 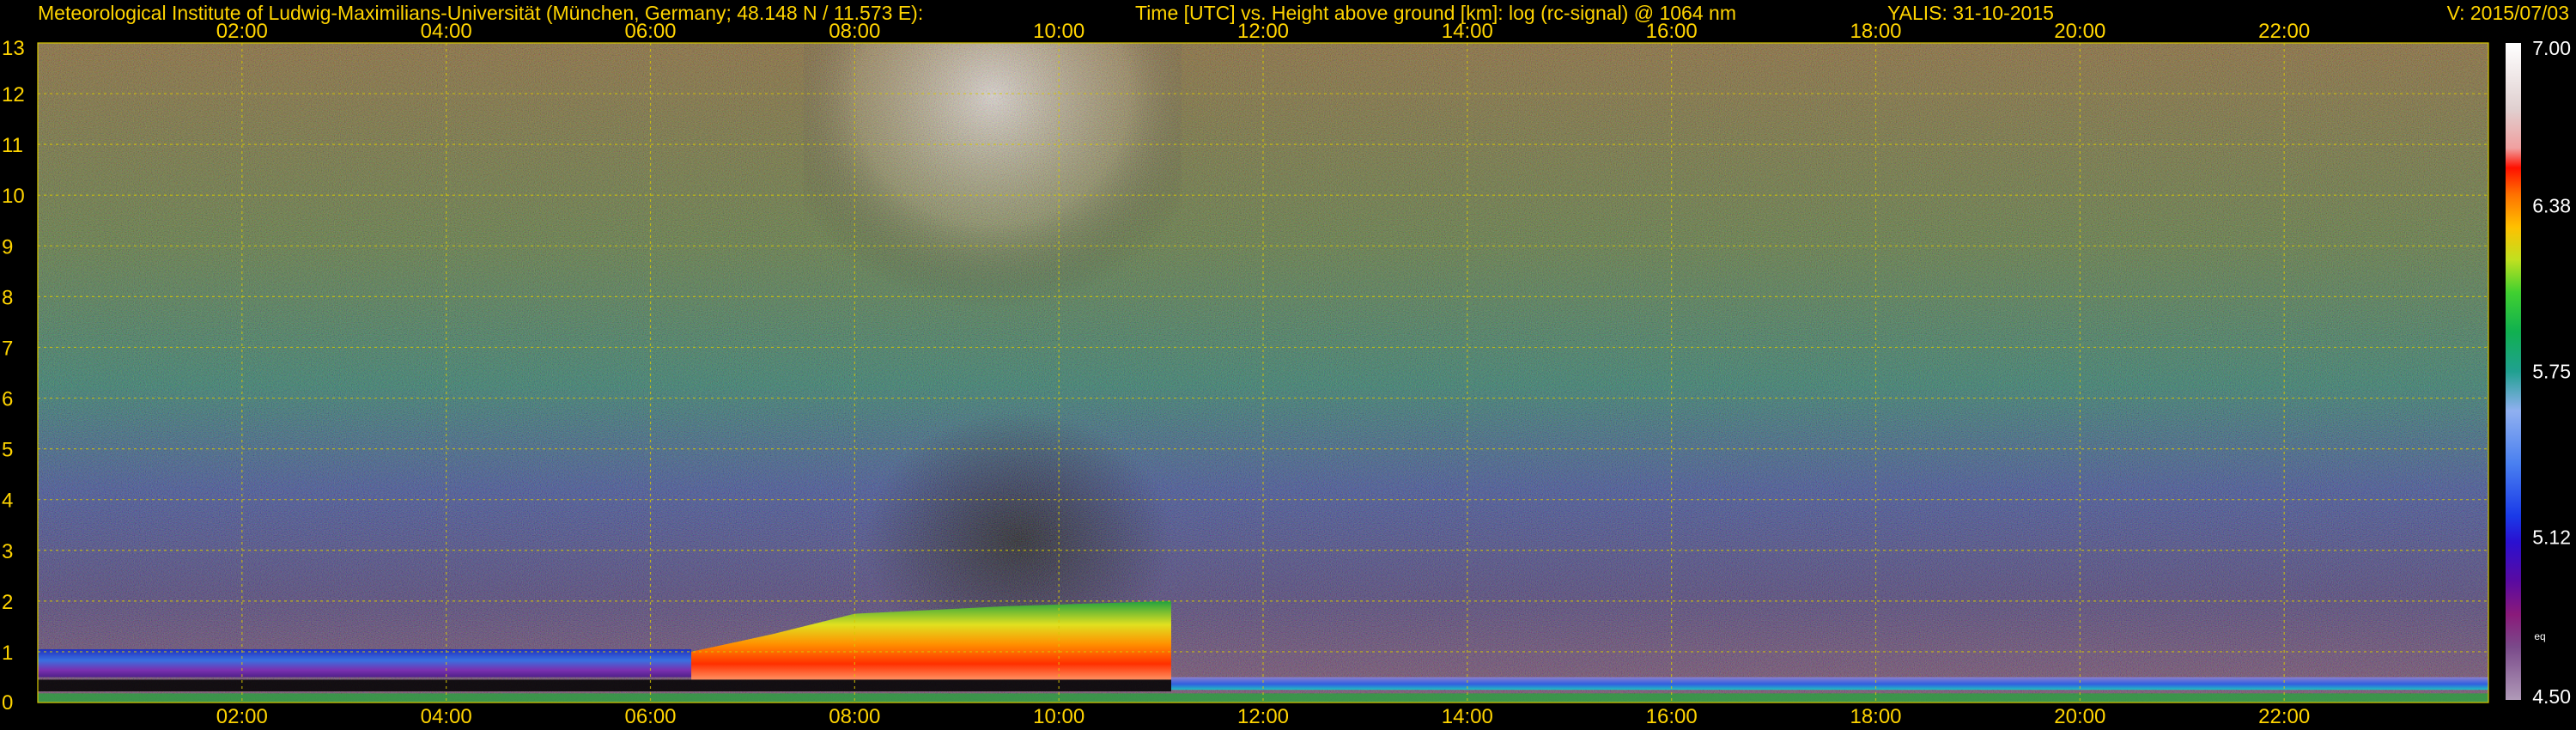 What do you see at coordinates (13, 145) in the screenshot?
I see `y-tick-label: 11` at bounding box center [13, 145].